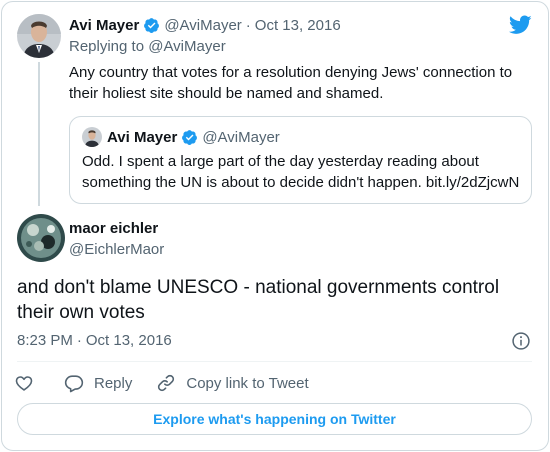  Describe the element at coordinates (274, 419) in the screenshot. I see `explore-twitter-button: Explore what's happening on Twitter` at that location.